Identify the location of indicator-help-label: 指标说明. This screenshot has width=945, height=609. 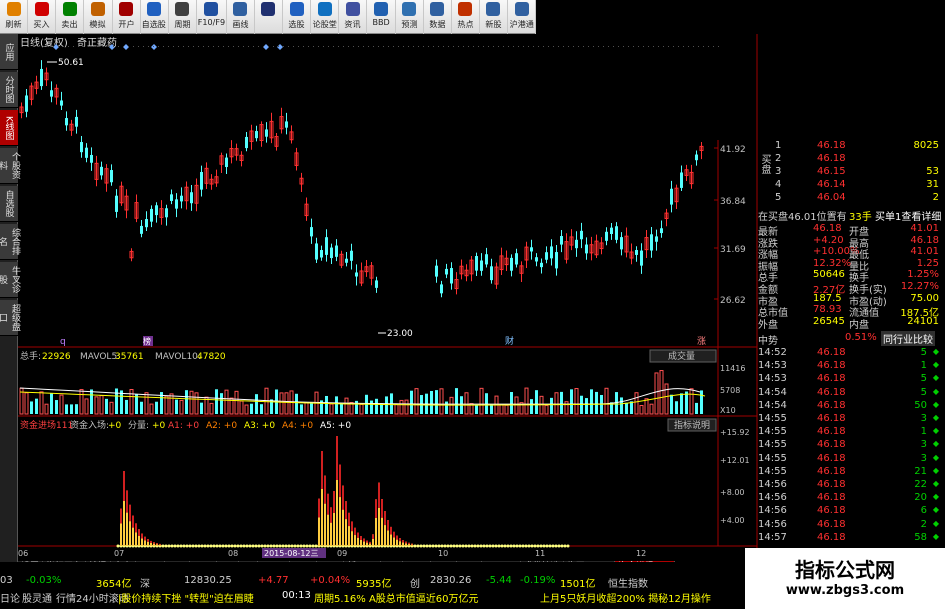
(692, 425).